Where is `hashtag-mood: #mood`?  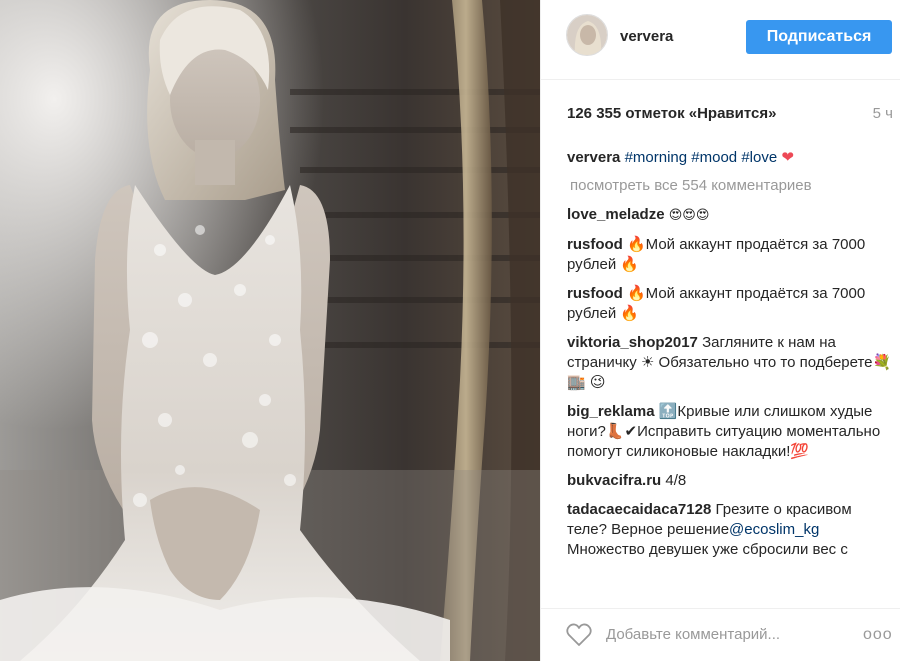
hashtag-mood: #mood is located at coordinates (714, 157).